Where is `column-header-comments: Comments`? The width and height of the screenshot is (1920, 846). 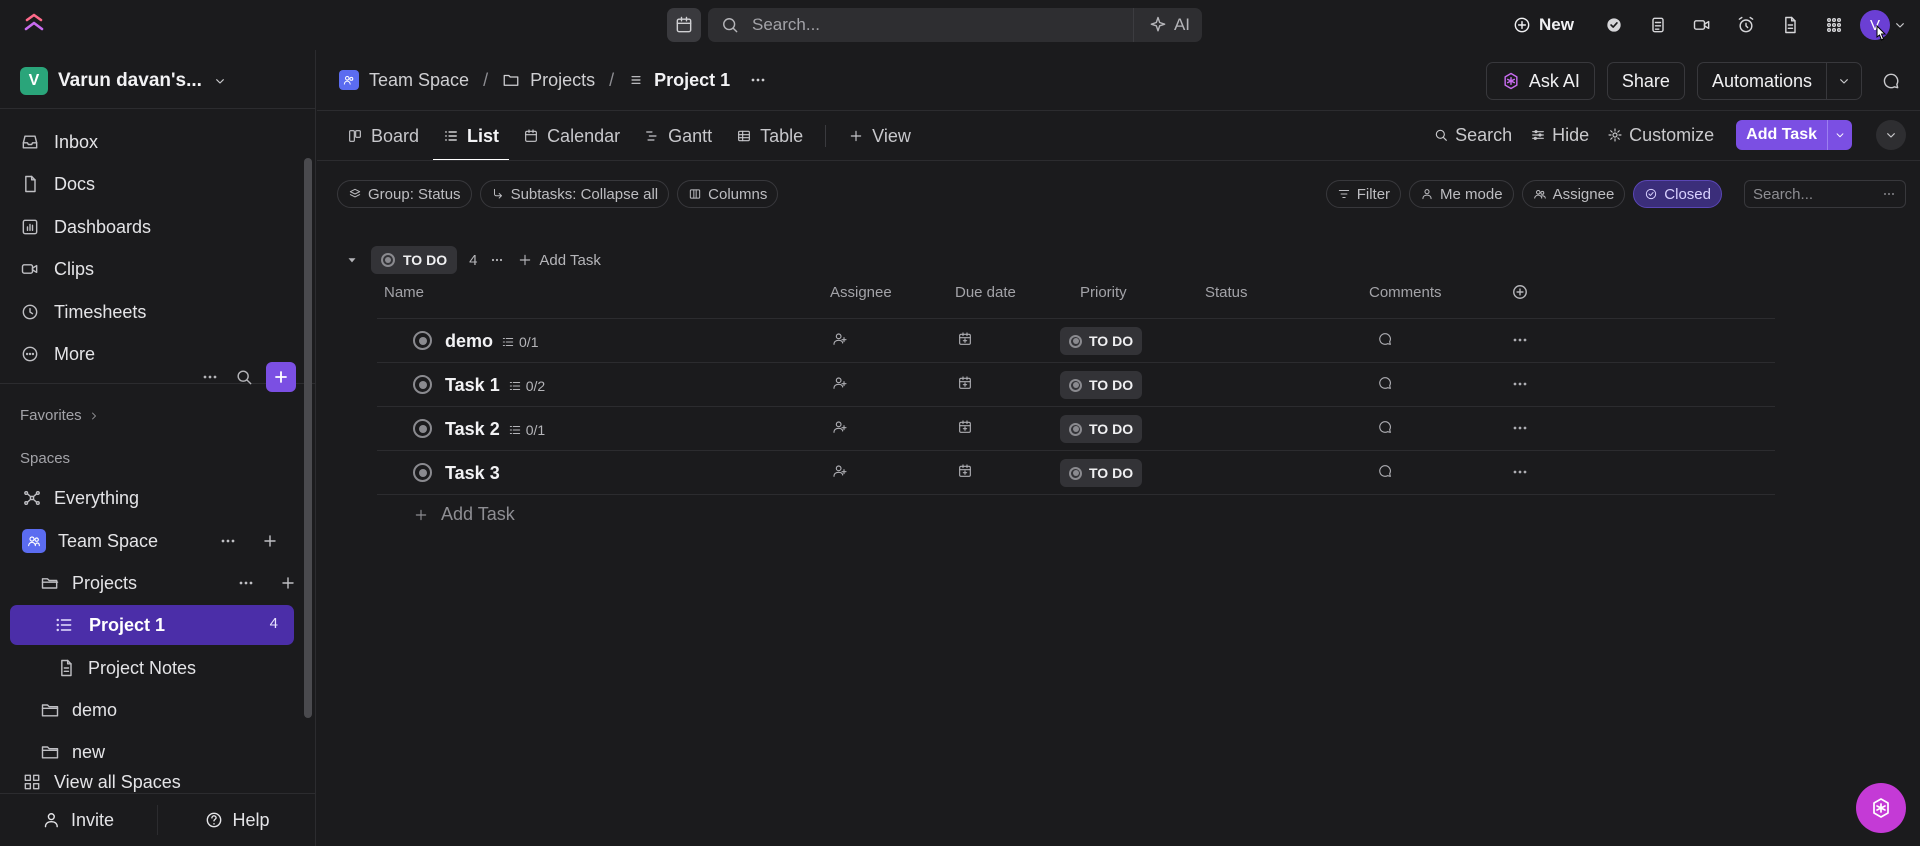
column-header-comments: Comments is located at coordinates (1405, 292).